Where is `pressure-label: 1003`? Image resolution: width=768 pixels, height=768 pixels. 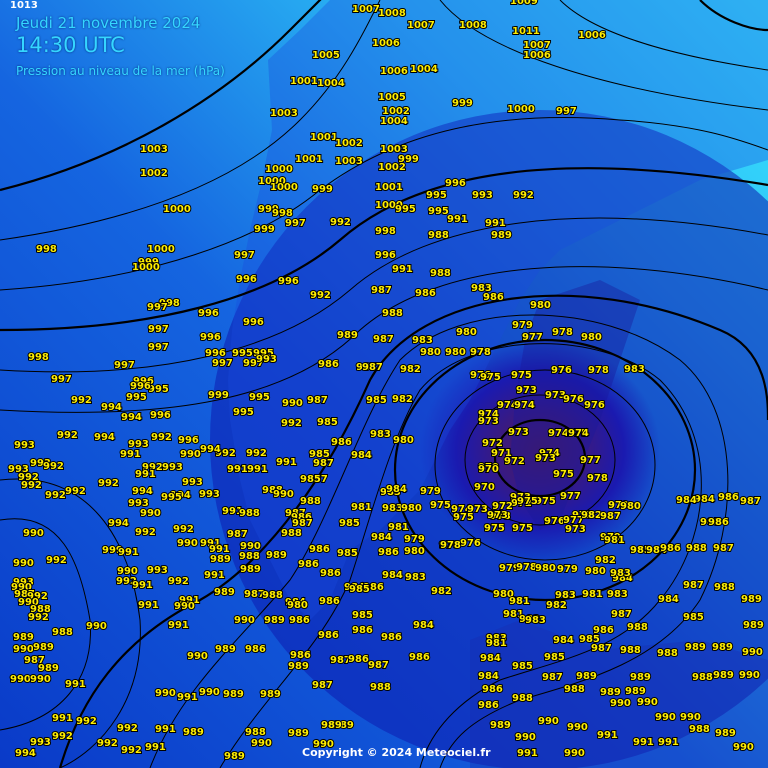
pressure-label: 1003 is located at coordinates (154, 149).